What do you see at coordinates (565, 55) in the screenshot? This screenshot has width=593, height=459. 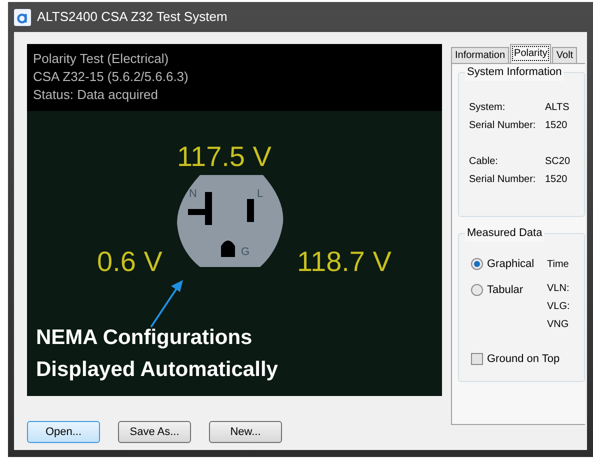 I see `tab: Volt` at bounding box center [565, 55].